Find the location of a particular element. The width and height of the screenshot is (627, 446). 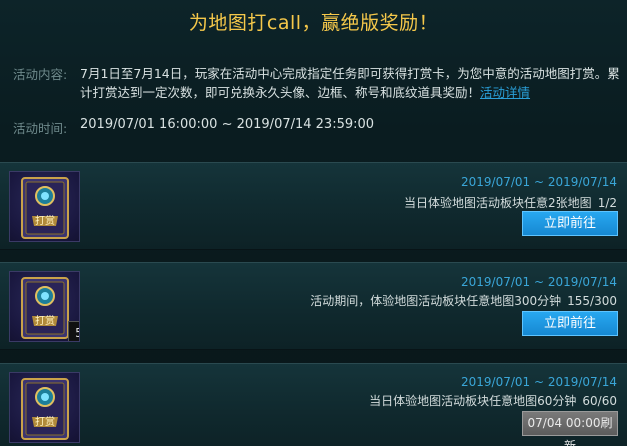

reward-card-icon: 打赏 5 is located at coordinates (44, 306).